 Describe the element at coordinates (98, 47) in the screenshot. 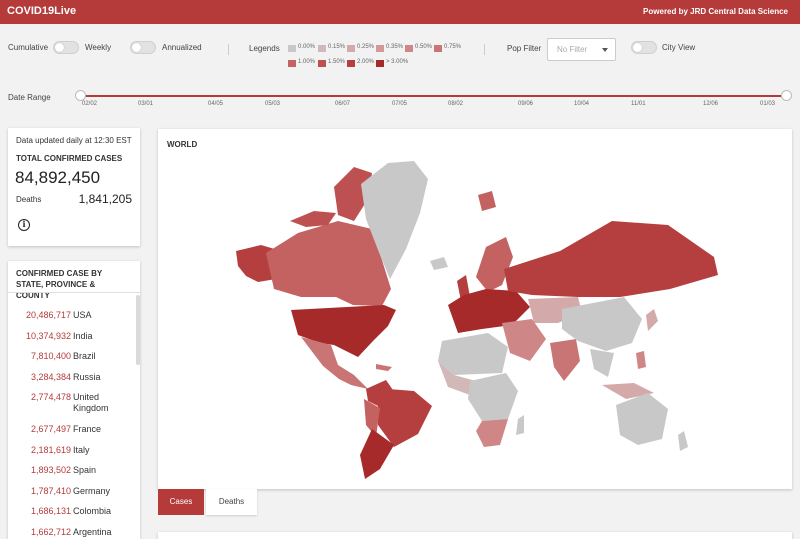

I see `weekly-label: Weekly` at that location.